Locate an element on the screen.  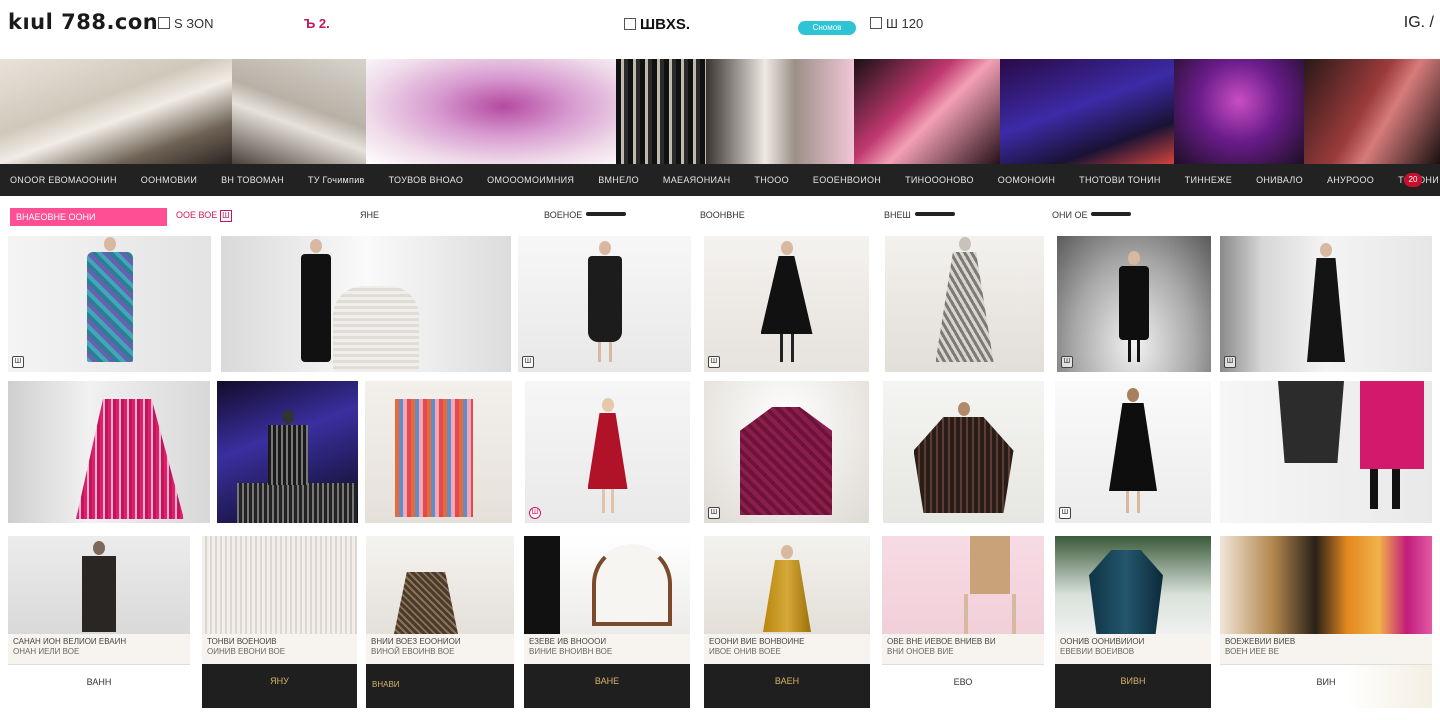
price-bar: ВАНН is located at coordinates (99, 686).